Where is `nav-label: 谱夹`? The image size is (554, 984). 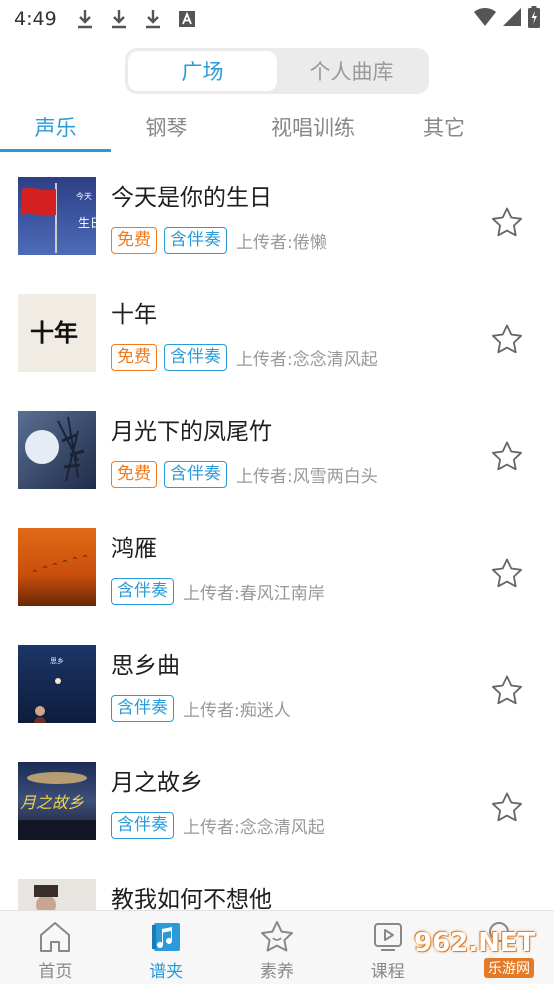
nav-label: 谱夹 is located at coordinates (166, 972).